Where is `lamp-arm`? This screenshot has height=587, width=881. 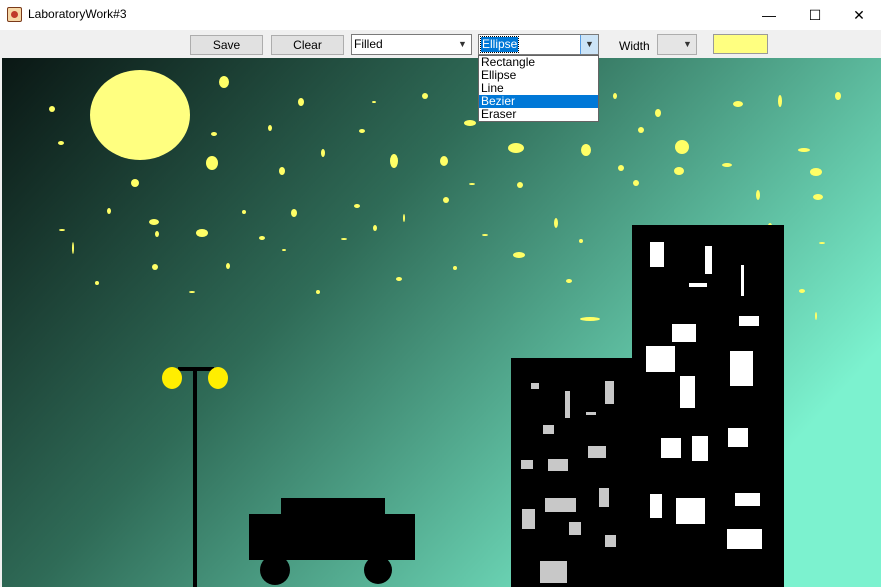
lamp-arm is located at coordinates (196, 369).